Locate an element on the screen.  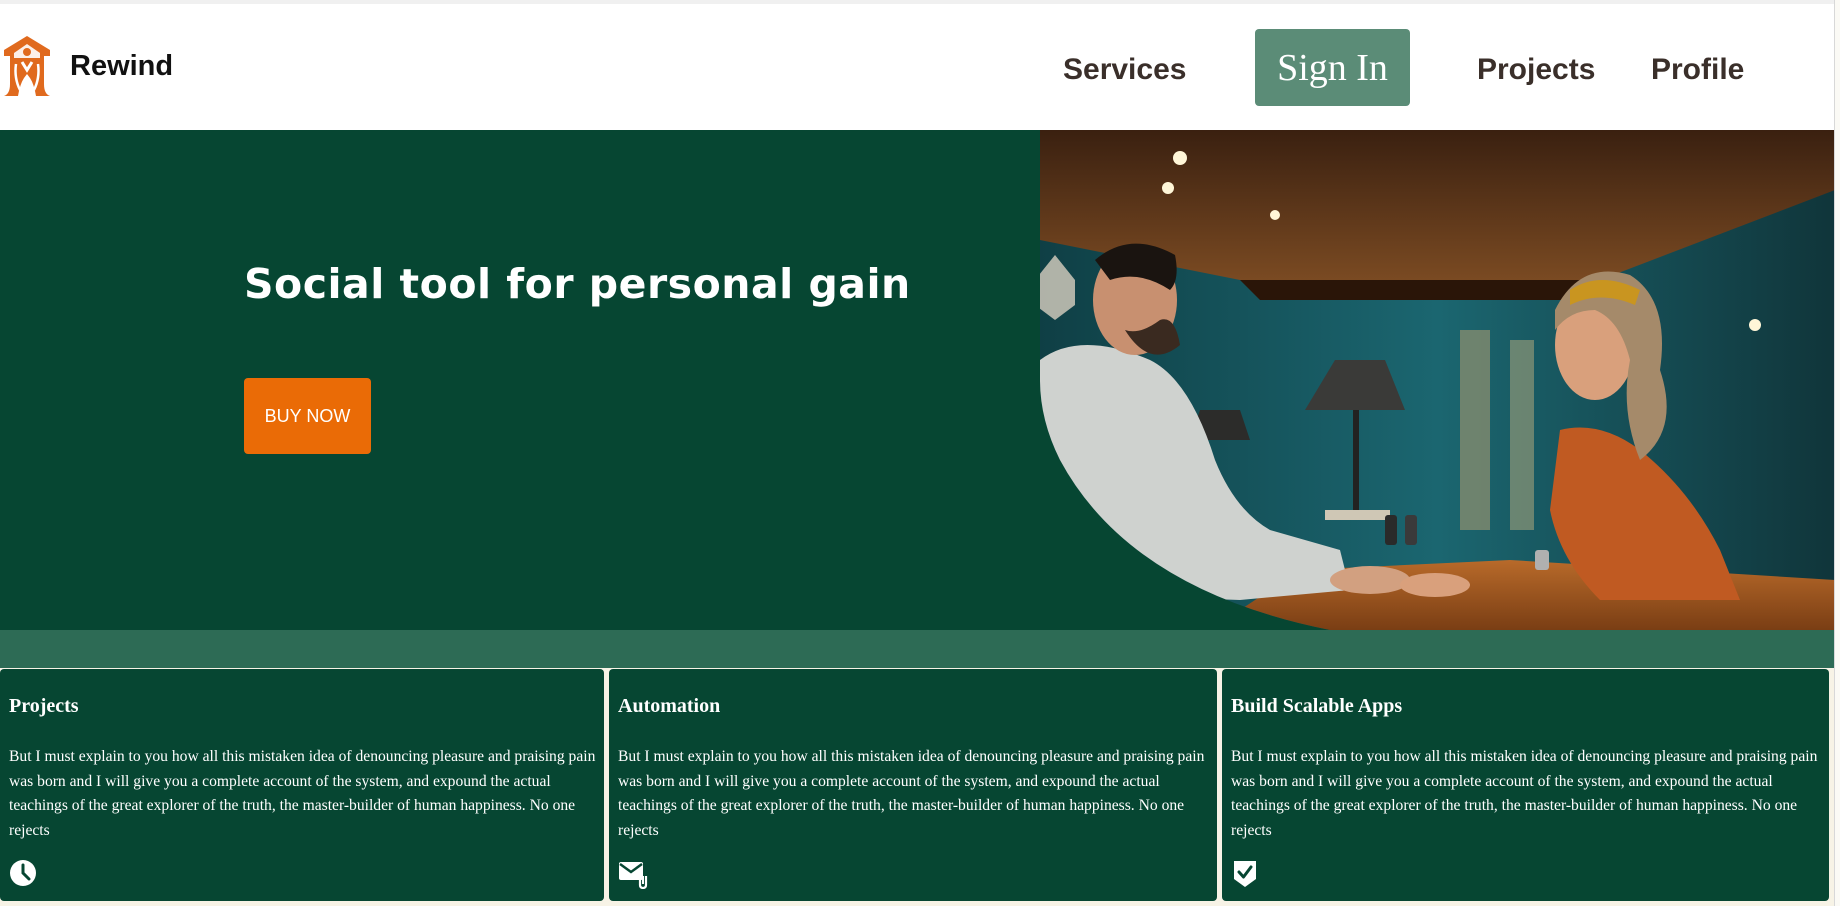
shield-check-icon is located at coordinates (1245, 874).